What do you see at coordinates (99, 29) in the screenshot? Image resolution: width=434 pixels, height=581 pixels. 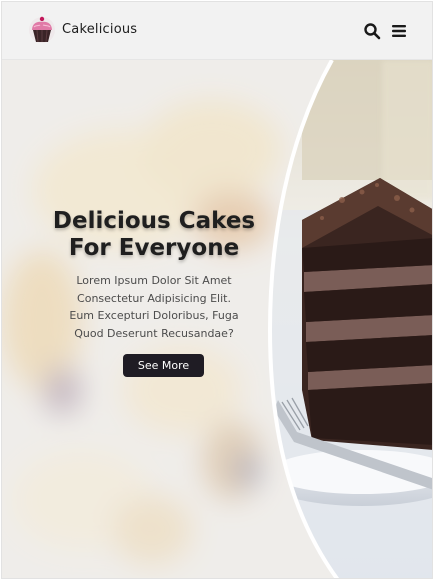 I see `brand-name: Cakelicious` at bounding box center [99, 29].